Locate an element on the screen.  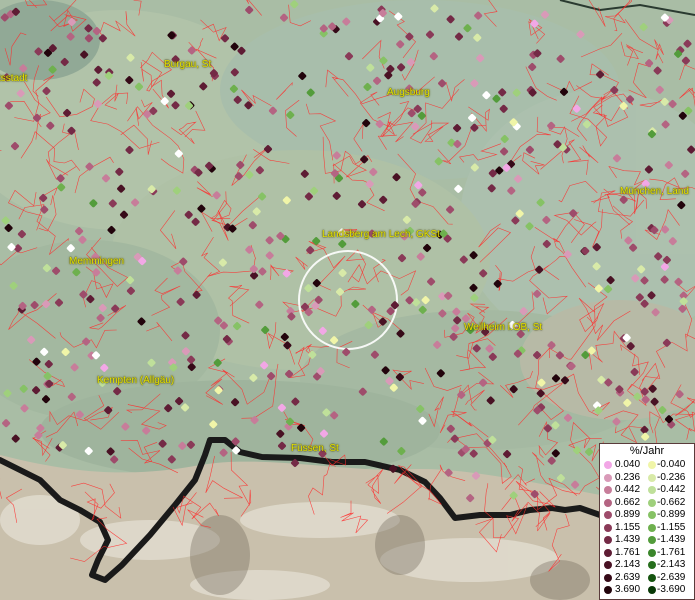
legend-row: 0.442 -0.442 is located at coordinates (647, 490).